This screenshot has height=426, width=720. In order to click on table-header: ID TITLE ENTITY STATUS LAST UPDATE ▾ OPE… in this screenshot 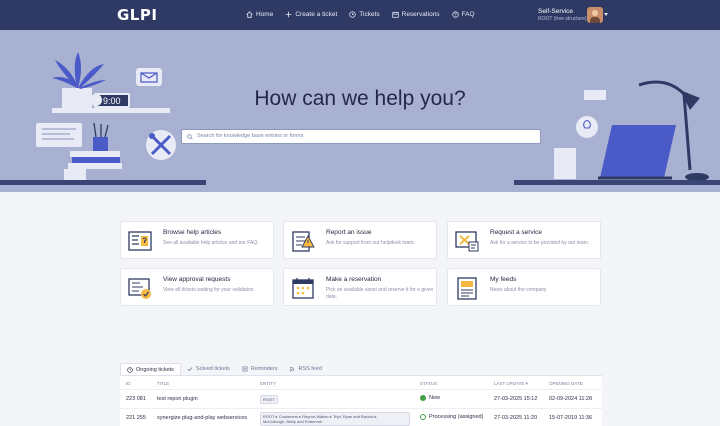, I will do `click(361, 382)`.